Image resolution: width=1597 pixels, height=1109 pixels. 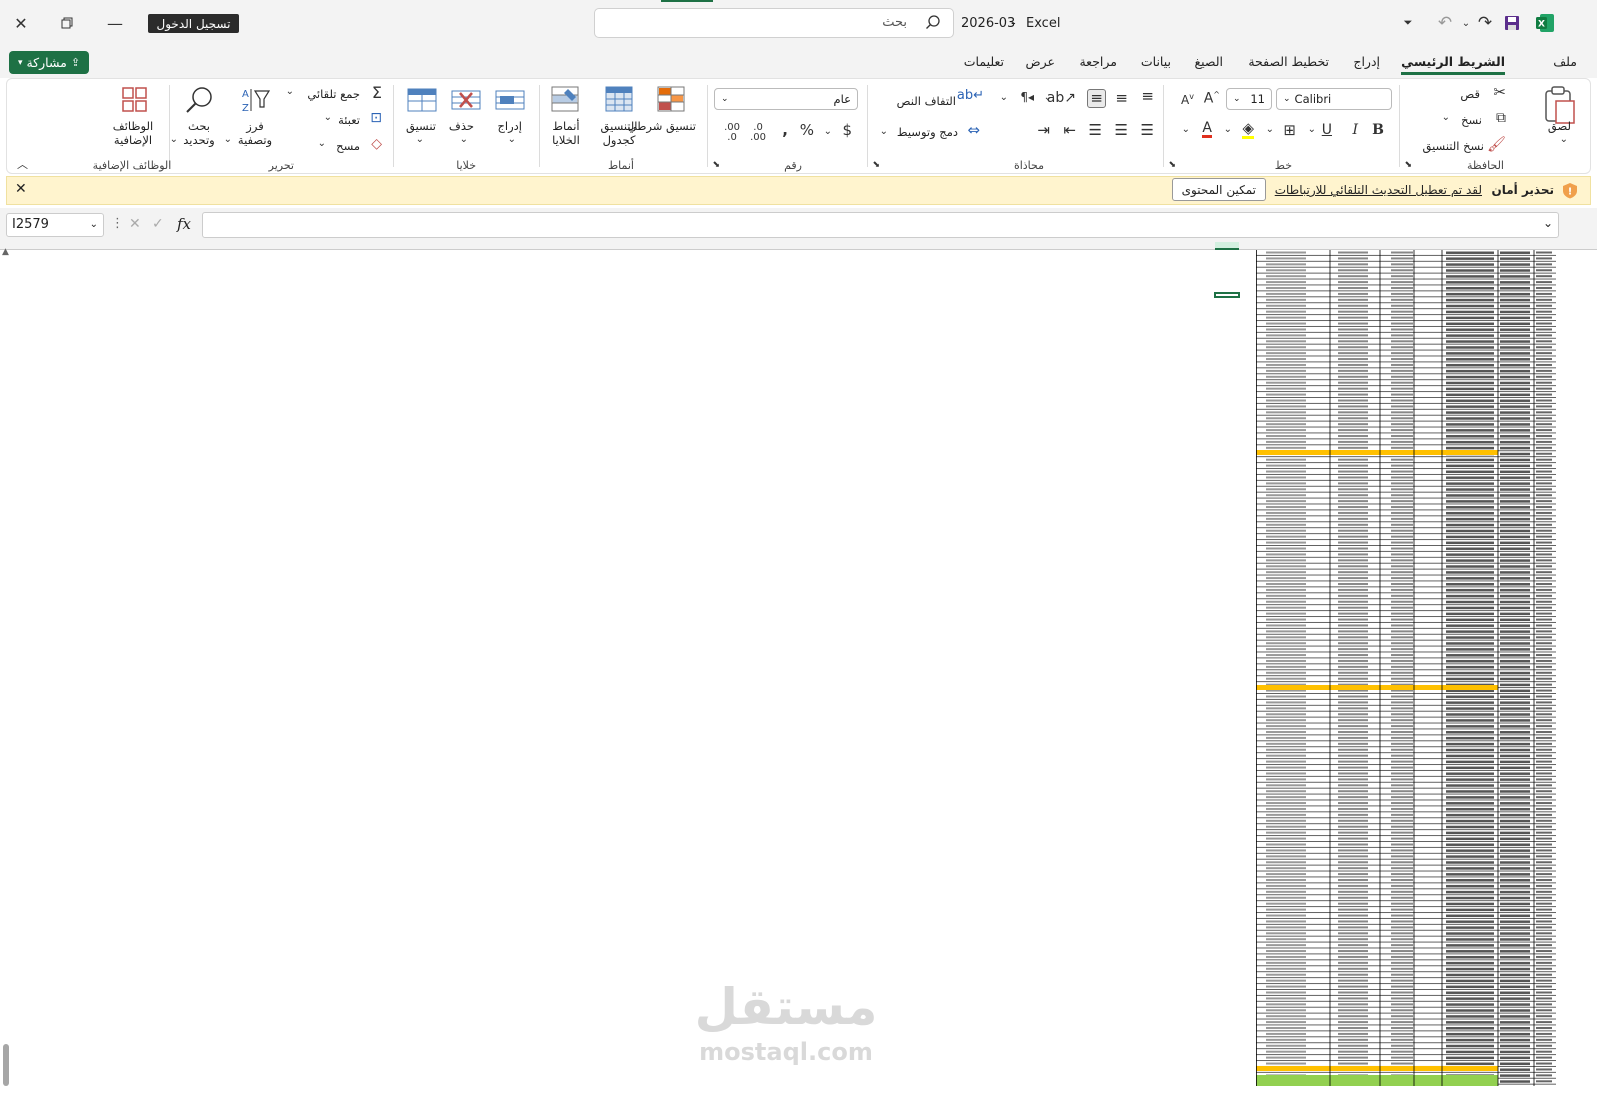 I want to click on wrap-text-label: التفاف النص, so click(x=926, y=101).